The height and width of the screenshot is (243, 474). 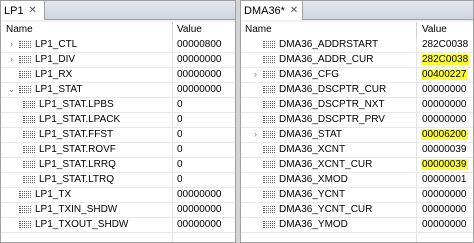 What do you see at coordinates (357, 135) in the screenshot?
I see `table-row: › DMA36_STAT 00006200` at bounding box center [357, 135].